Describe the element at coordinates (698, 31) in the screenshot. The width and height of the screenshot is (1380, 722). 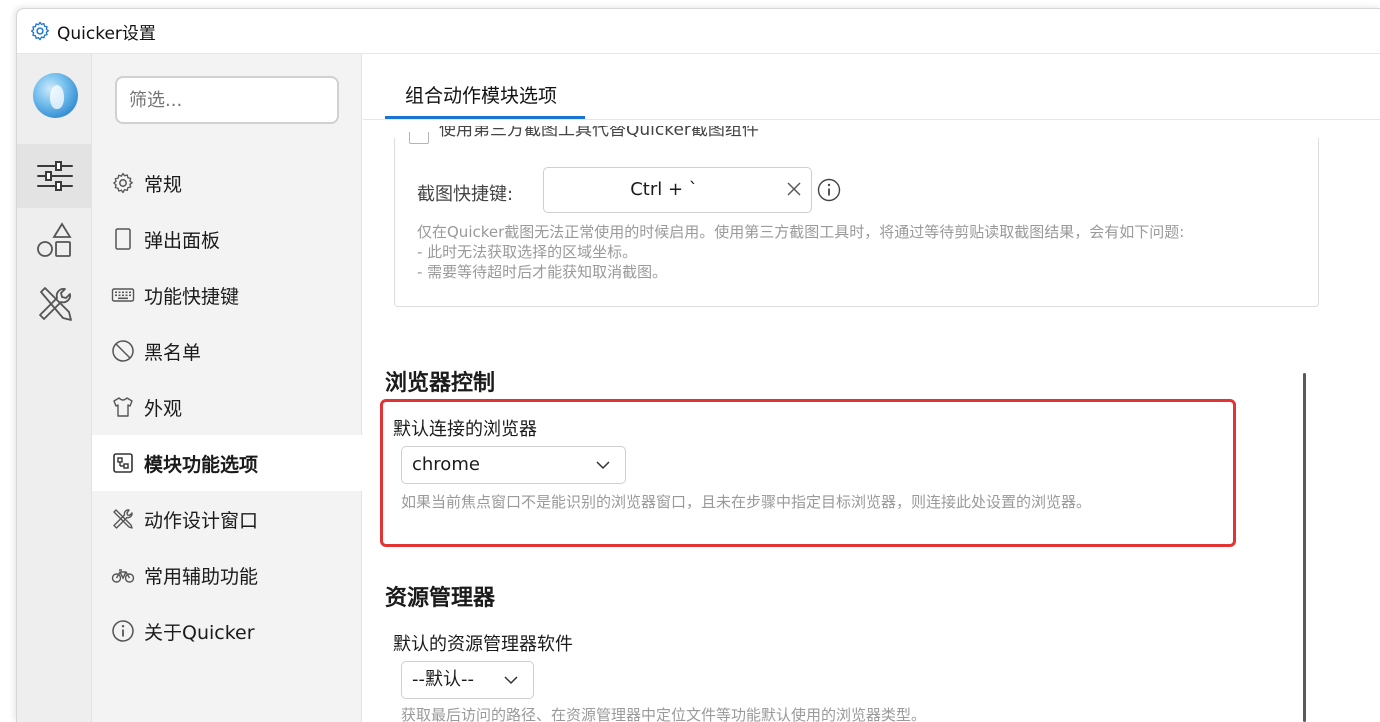
I see `title-bar: Quicker设置` at that location.